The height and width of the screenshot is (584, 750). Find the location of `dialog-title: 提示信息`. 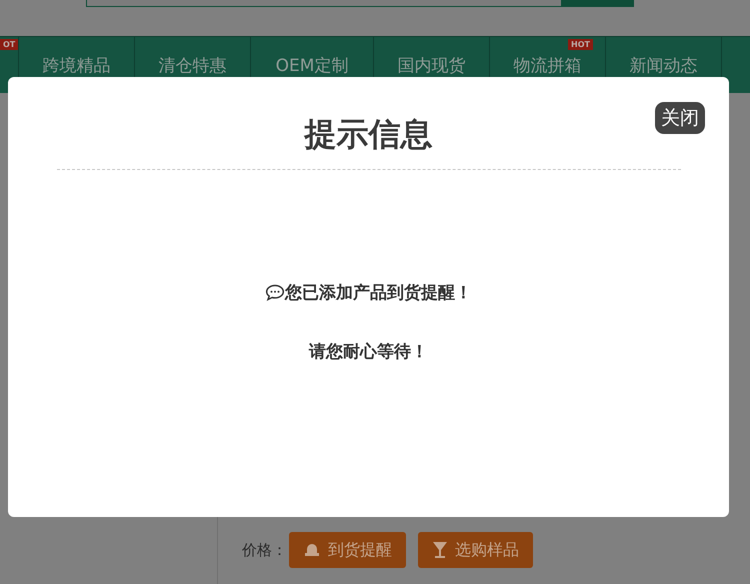

dialog-title: 提示信息 is located at coordinates (368, 134).